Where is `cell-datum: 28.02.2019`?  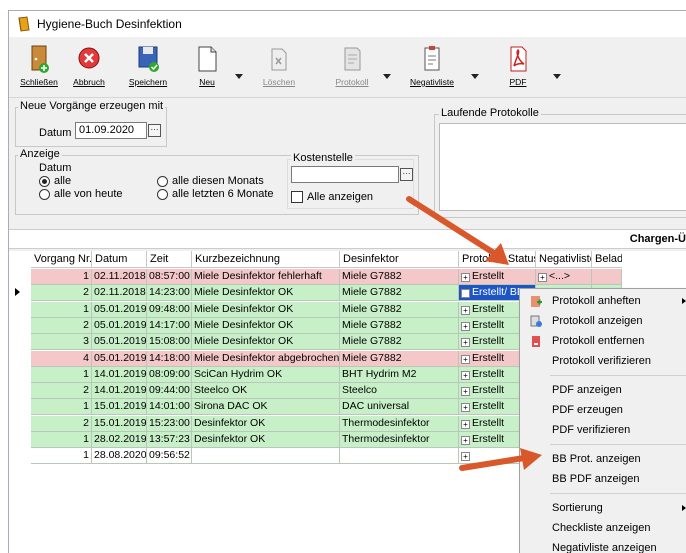
cell-datum: 28.02.2019 is located at coordinates (119, 440).